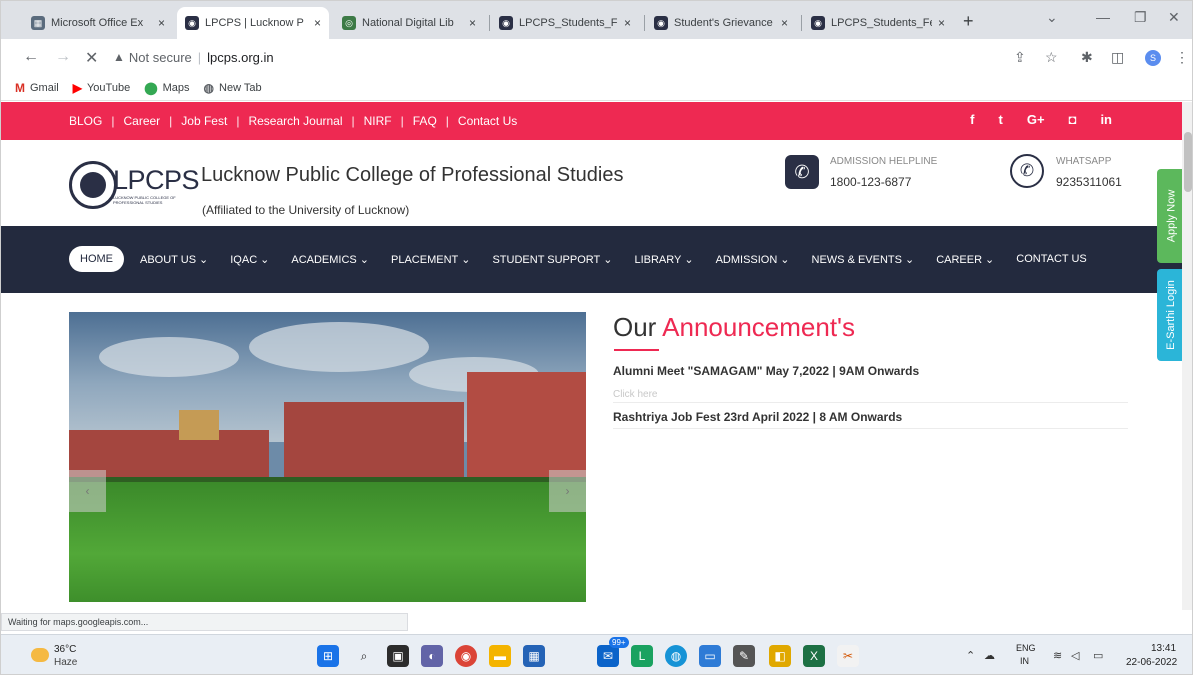  I want to click on nav-item-library: LIBRARY ⌄, so click(663, 259).